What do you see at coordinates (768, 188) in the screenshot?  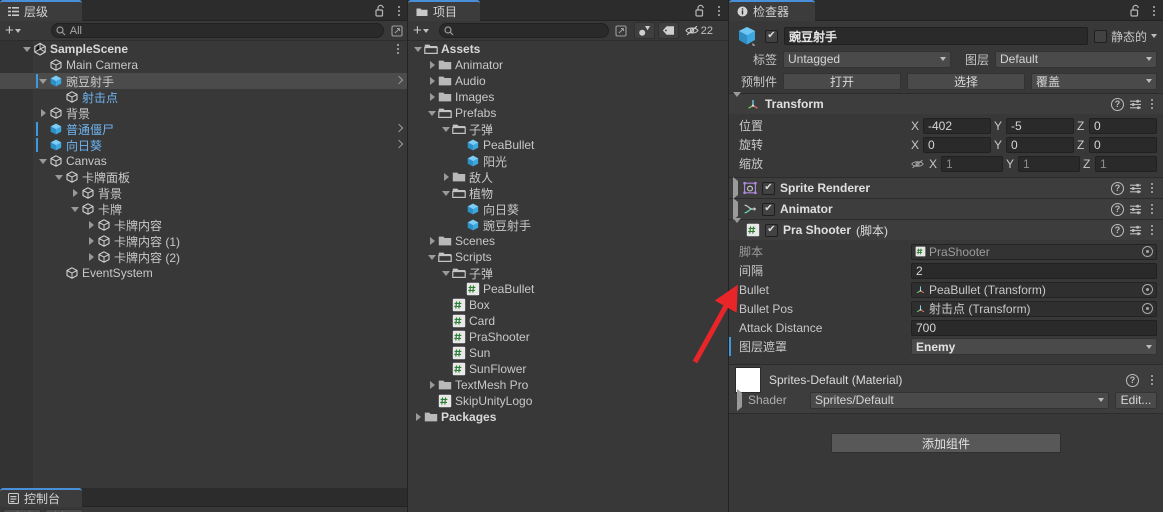 I see `component-enabled-checkbox` at bounding box center [768, 188].